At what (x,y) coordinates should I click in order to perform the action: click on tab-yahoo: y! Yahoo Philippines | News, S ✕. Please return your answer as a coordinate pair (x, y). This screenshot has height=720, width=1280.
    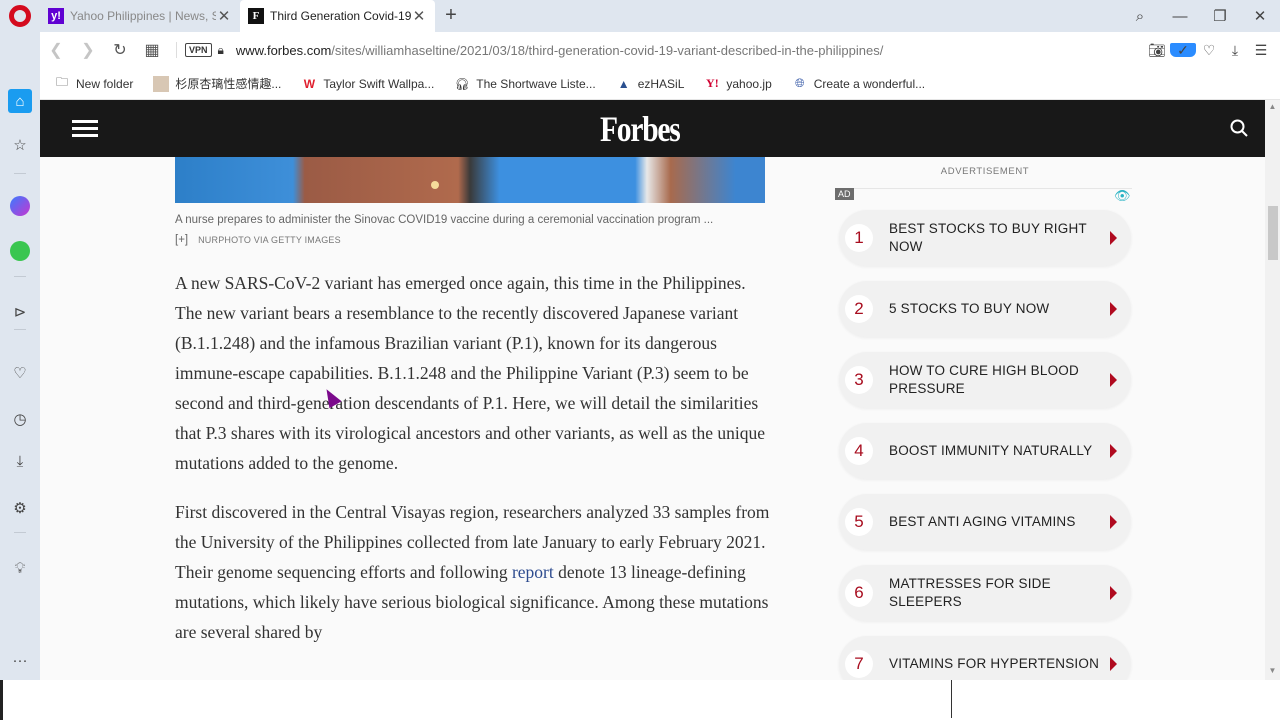
    Looking at the image, I should click on (140, 16).